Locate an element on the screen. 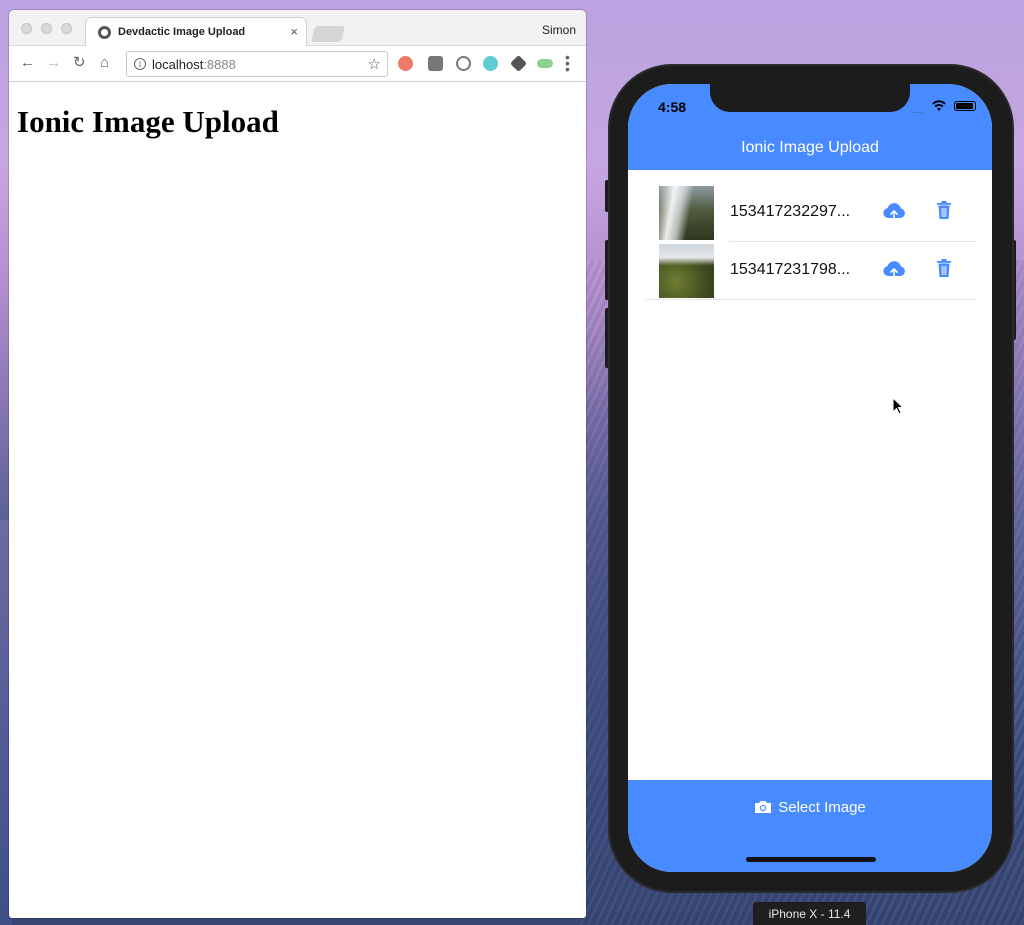  select-image-label: Select Image is located at coordinates (822, 807).